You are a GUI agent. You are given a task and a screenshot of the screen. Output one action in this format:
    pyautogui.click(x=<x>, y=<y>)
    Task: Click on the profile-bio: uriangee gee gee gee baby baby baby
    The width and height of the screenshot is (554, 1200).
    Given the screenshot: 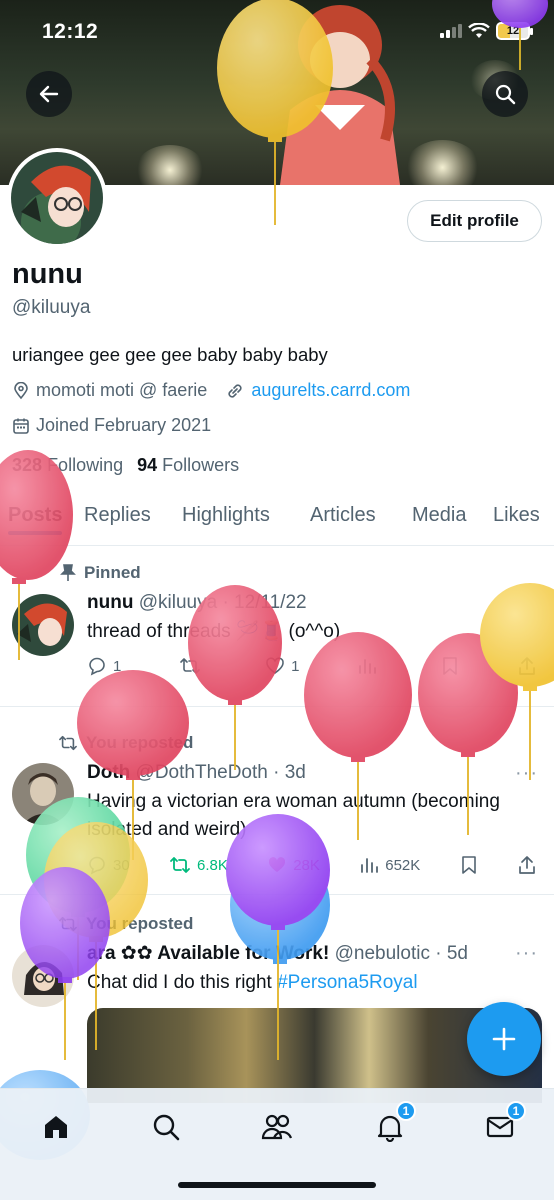 What is the action you would take?
    pyautogui.click(x=170, y=354)
    